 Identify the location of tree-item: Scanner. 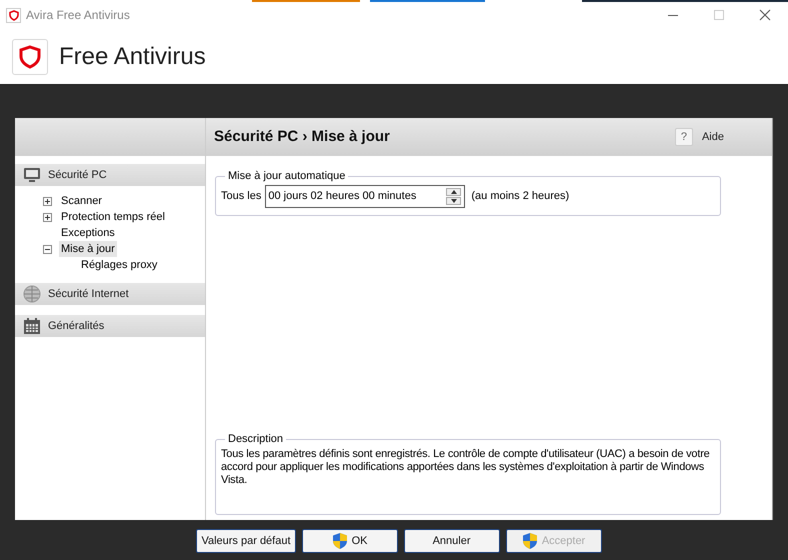
(81, 201).